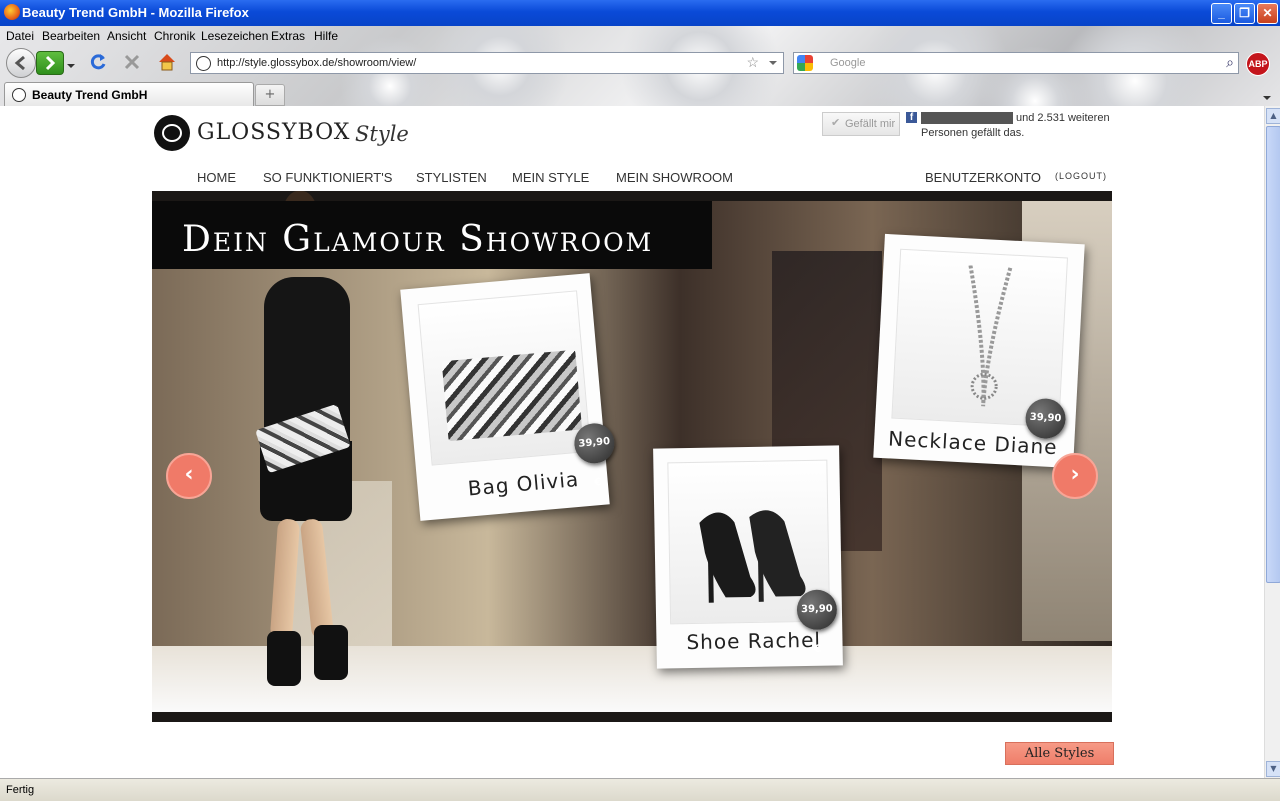 The image size is (1280, 801). I want to click on menu-ansicht: Ansicht, so click(126, 36).